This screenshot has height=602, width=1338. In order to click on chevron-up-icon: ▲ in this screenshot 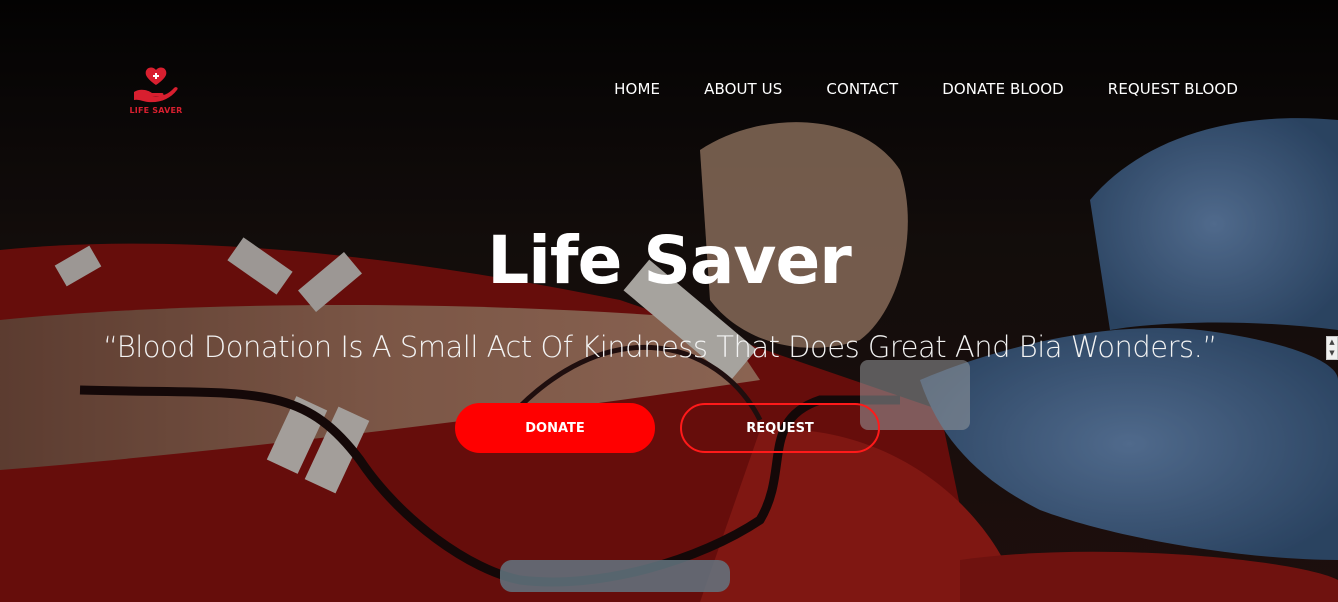, I will do `click(1332, 342)`.